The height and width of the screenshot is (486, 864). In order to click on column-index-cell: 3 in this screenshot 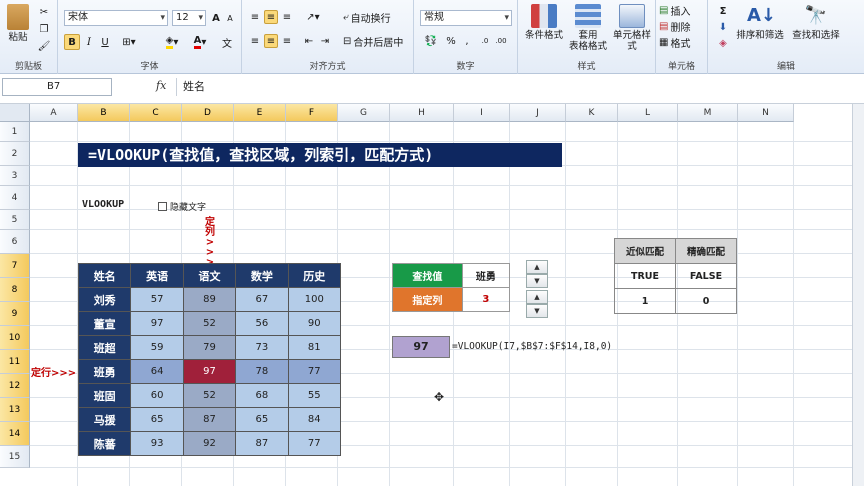, I will do `click(486, 299)`.